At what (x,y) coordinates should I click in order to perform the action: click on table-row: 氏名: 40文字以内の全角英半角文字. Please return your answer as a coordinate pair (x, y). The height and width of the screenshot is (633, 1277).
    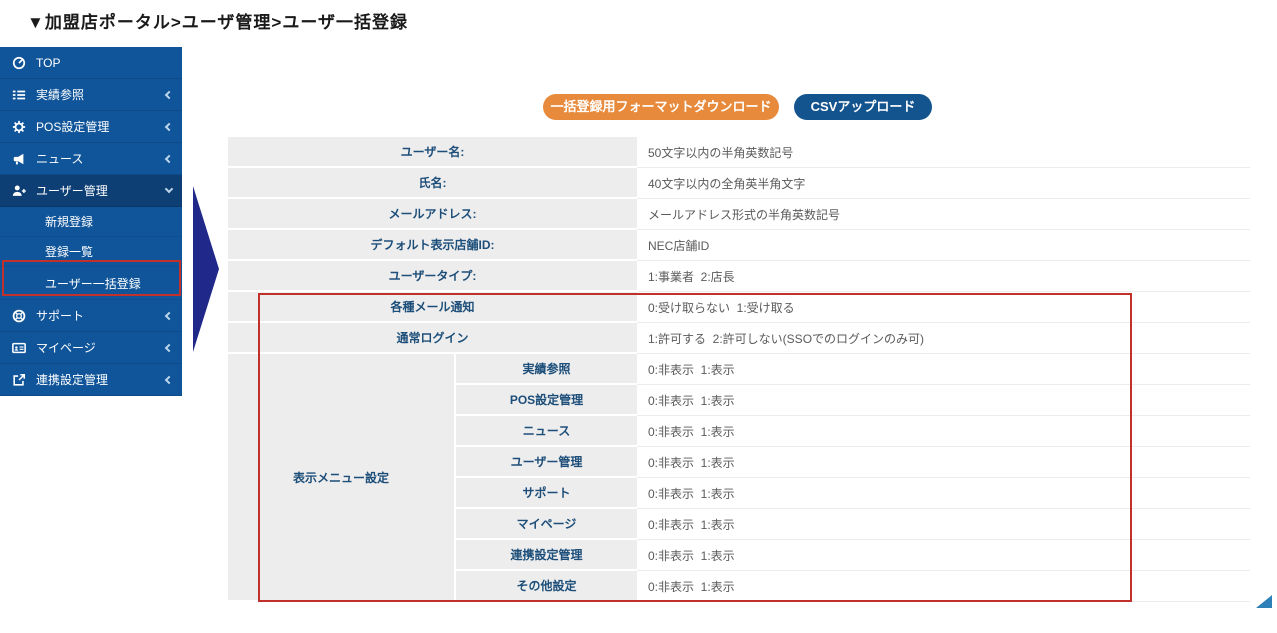
    Looking at the image, I should click on (739, 183).